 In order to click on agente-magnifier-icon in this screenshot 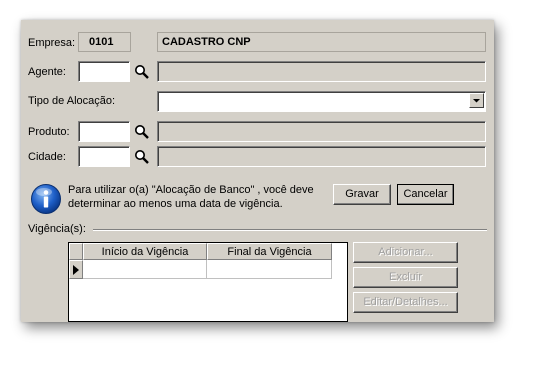, I will do `click(142, 72)`.